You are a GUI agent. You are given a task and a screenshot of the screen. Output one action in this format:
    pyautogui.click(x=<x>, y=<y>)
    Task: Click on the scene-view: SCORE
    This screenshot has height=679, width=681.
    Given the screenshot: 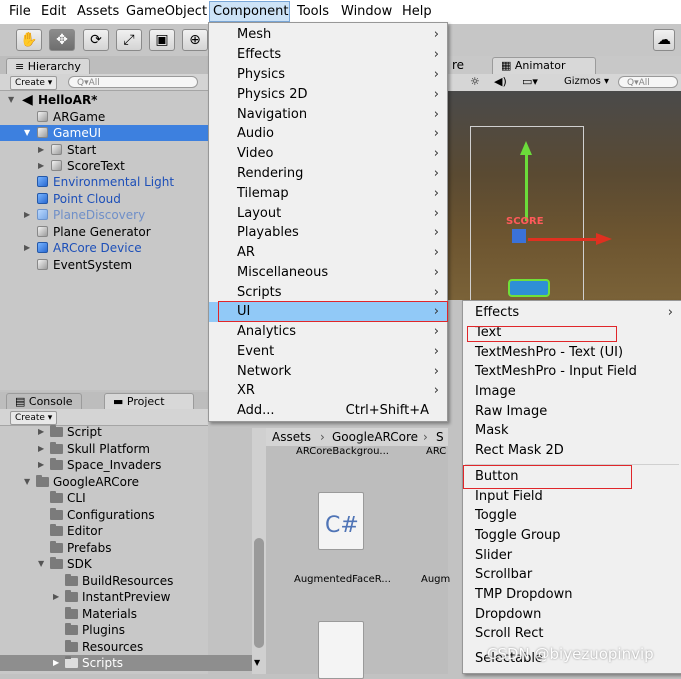 What is the action you would take?
    pyautogui.click(x=564, y=195)
    